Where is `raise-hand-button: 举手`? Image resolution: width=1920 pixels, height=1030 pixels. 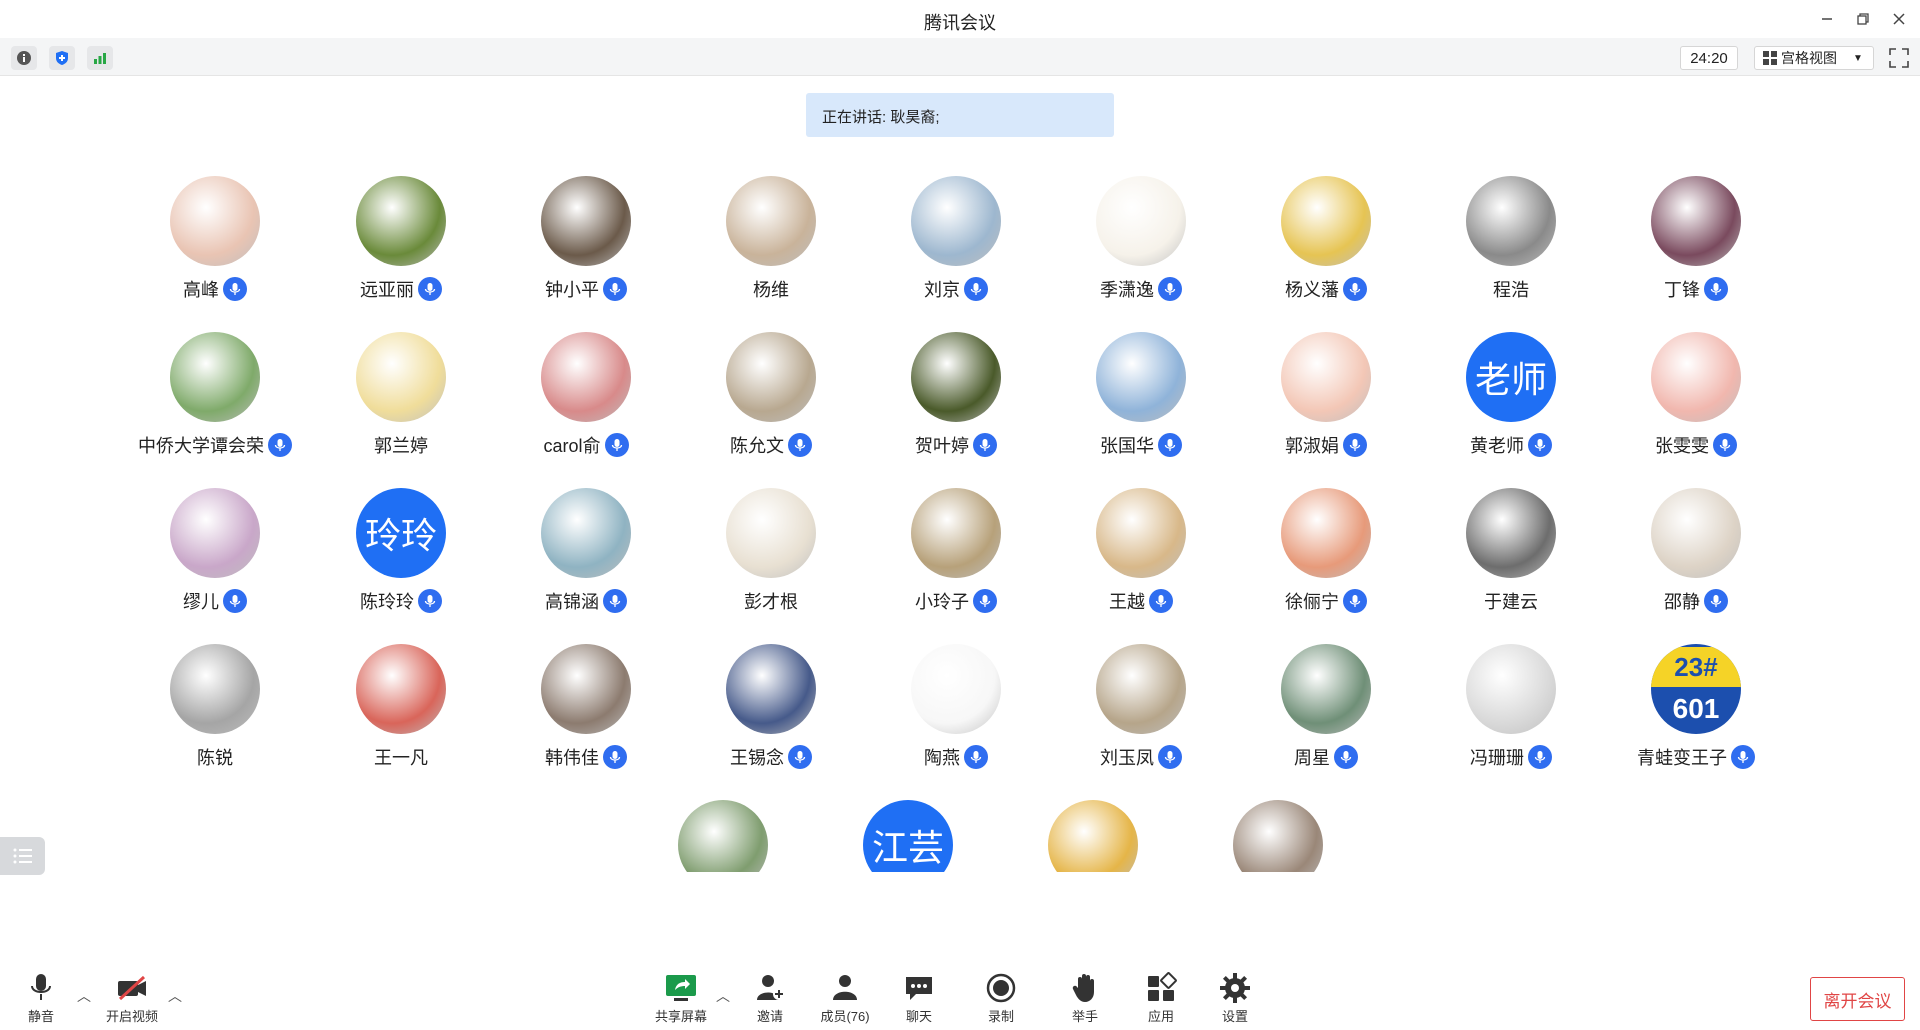
raise-hand-button: 举手 is located at coordinates (1085, 998).